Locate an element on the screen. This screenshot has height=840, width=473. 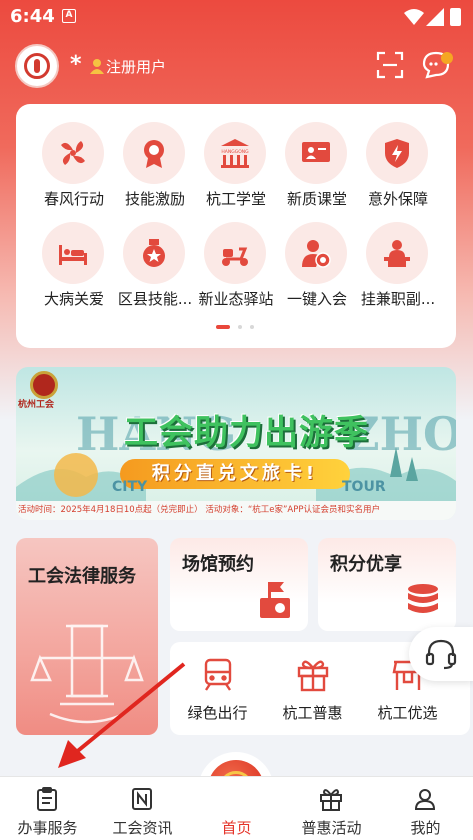
banner-city-word: CITY is located at coordinates (130, 487).